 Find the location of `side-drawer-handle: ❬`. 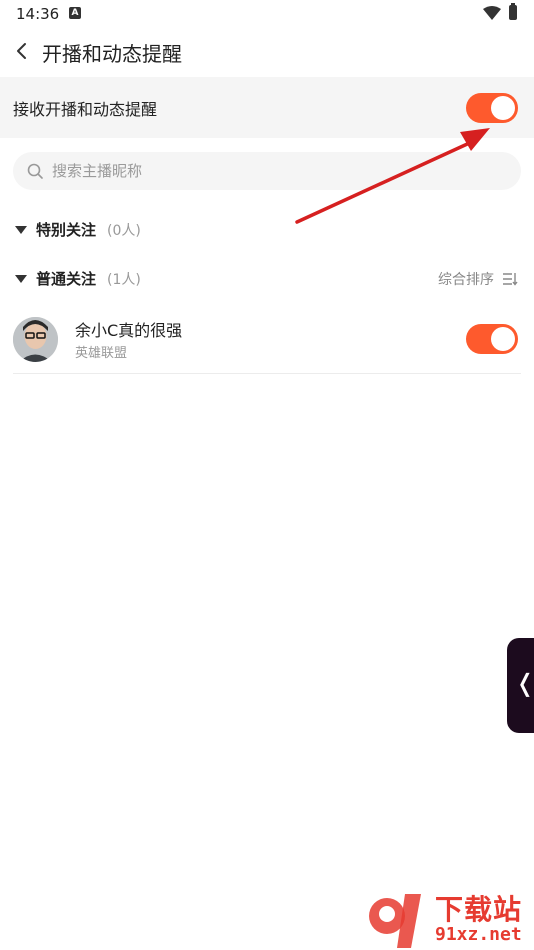

side-drawer-handle: ❬ is located at coordinates (520, 685).